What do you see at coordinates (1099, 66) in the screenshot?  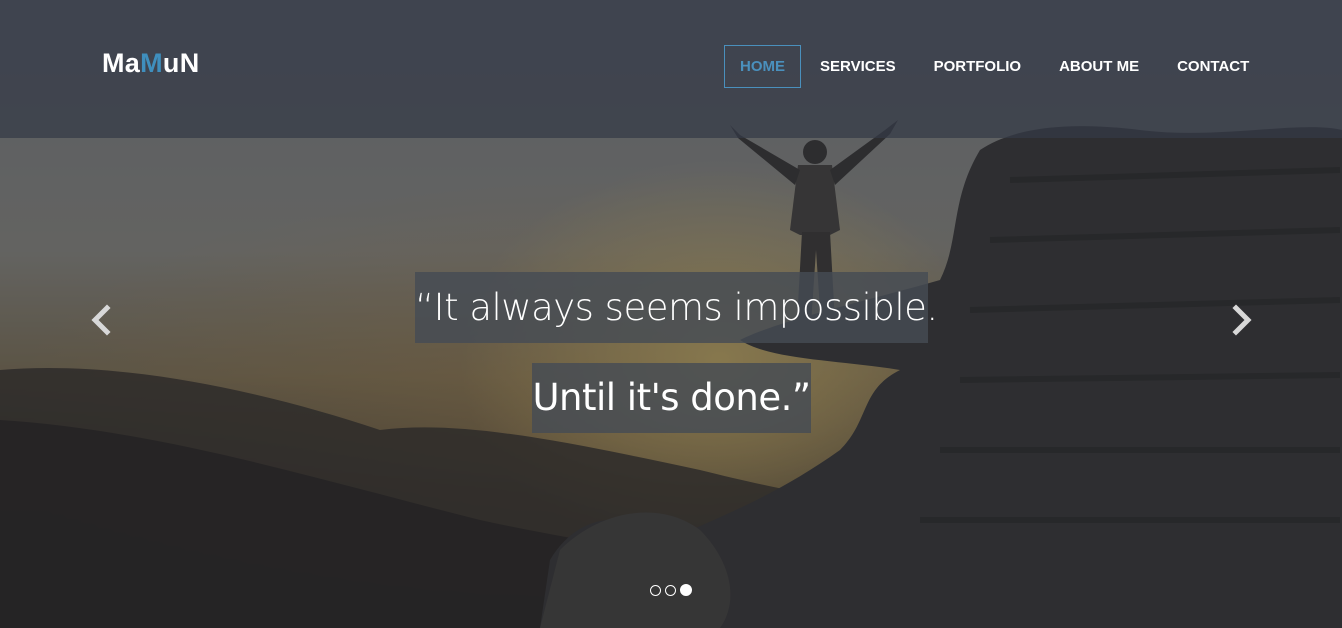 I see `nav-item-about-me: ABOUT ME` at bounding box center [1099, 66].